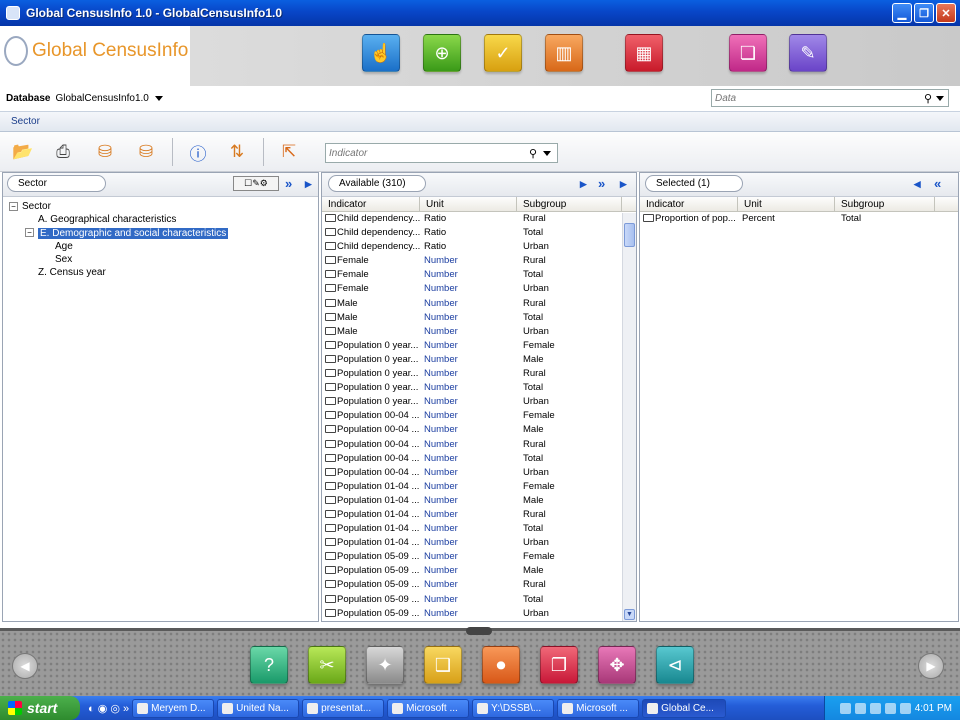  I want to click on next-icon: ▸, so click(623, 184).